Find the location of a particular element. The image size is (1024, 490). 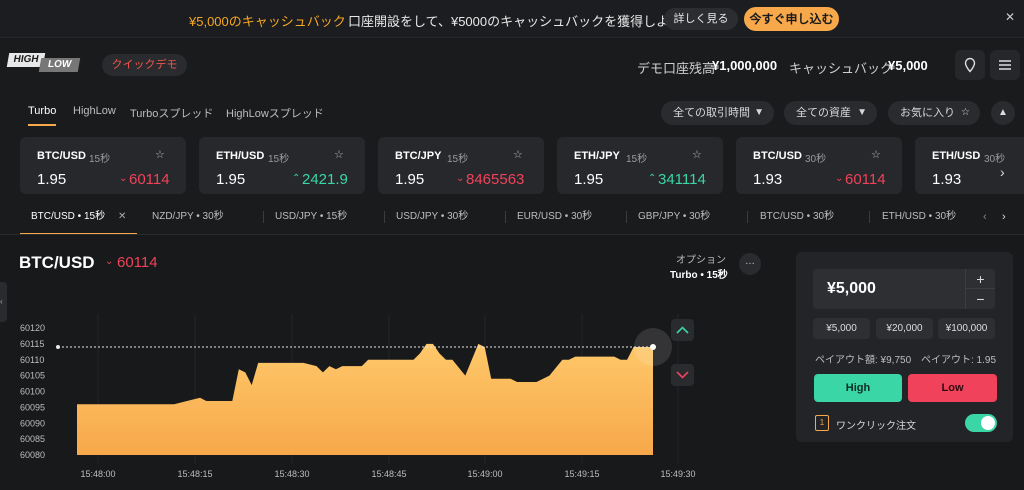

tab-turbo: Turbo is located at coordinates (42, 111).